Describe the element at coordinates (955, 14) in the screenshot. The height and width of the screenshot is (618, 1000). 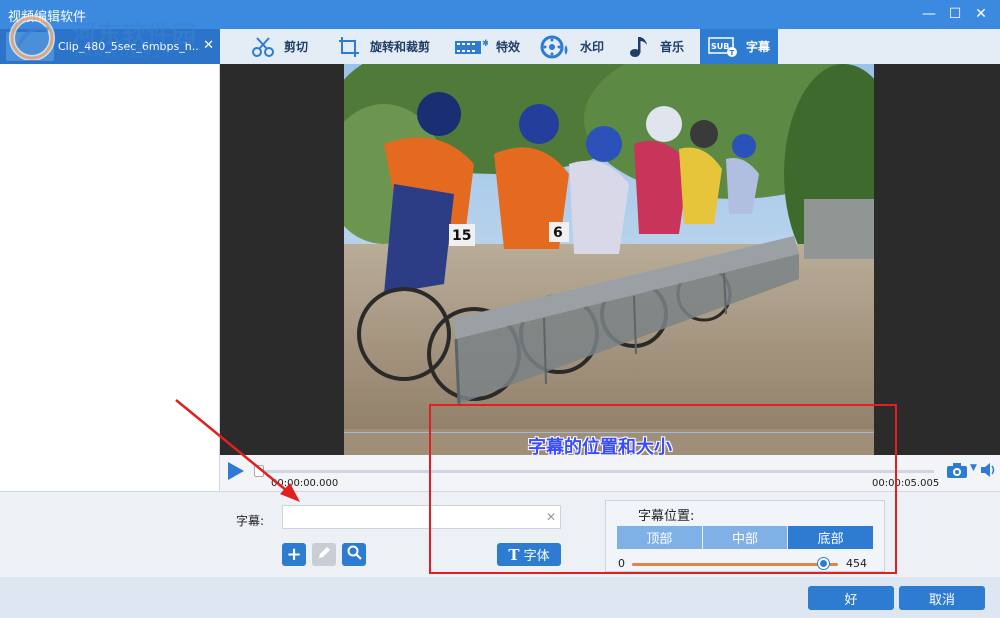
I see `maximize-button: ☐` at that location.